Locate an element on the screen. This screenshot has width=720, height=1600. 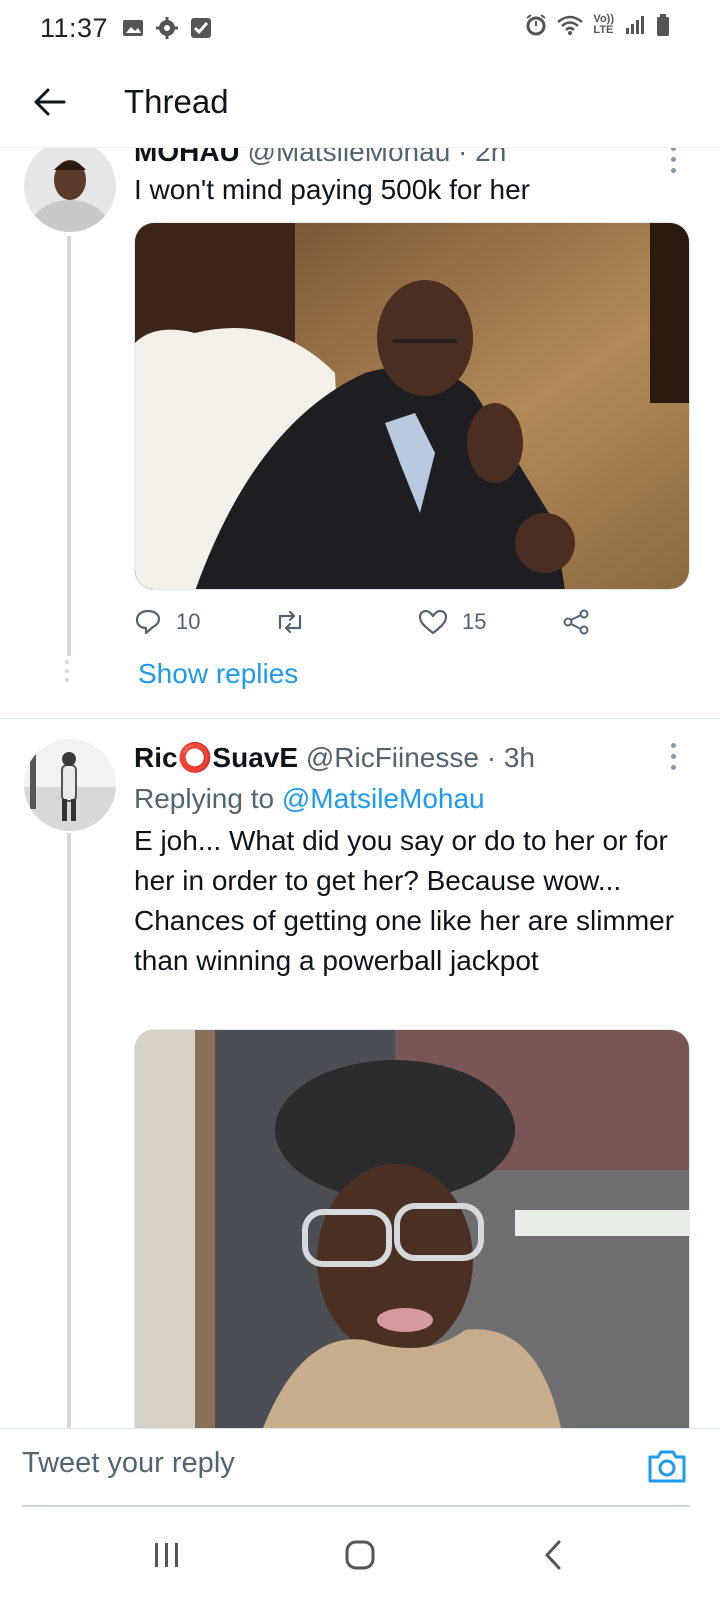
retweet-button is located at coordinates (290, 622).